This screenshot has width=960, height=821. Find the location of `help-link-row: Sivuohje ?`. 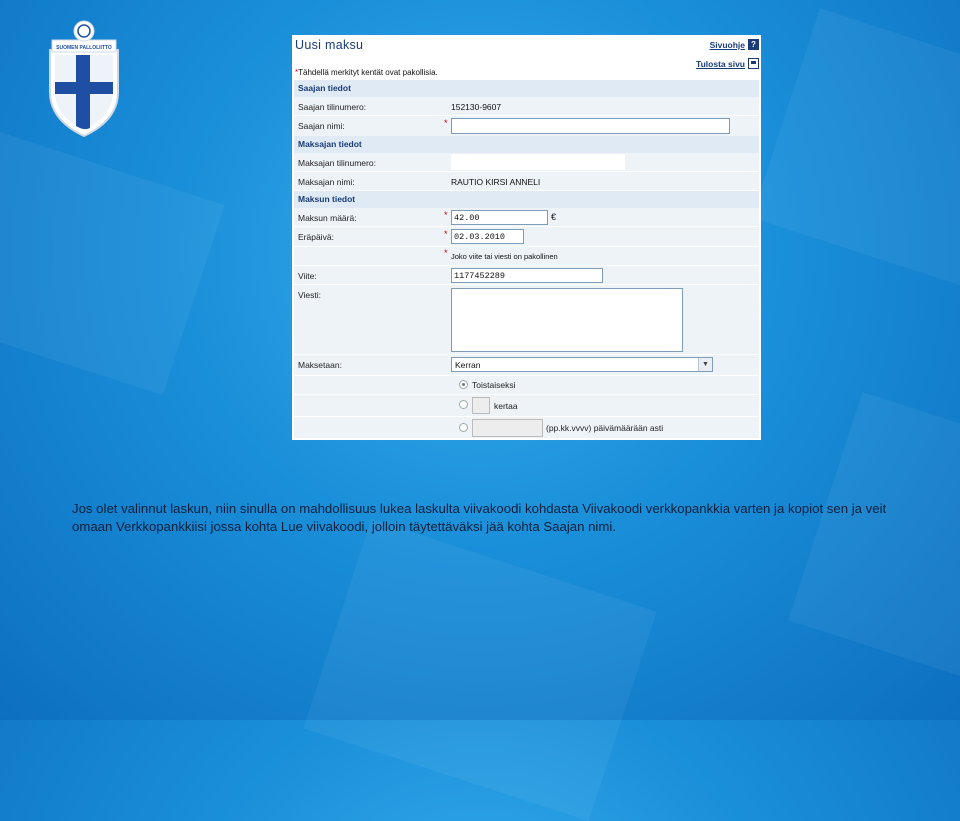

help-link-row: Sivuohje ? is located at coordinates (727, 44).